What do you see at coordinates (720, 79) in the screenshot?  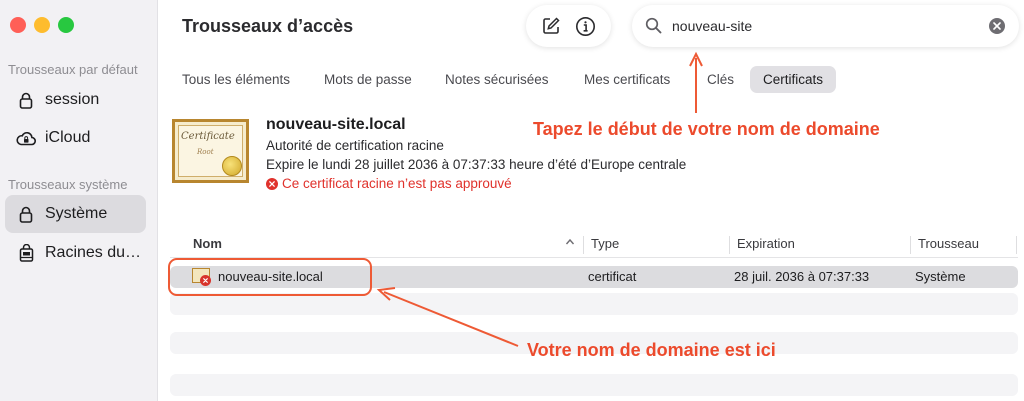 I see `tab-keys: Clés` at bounding box center [720, 79].